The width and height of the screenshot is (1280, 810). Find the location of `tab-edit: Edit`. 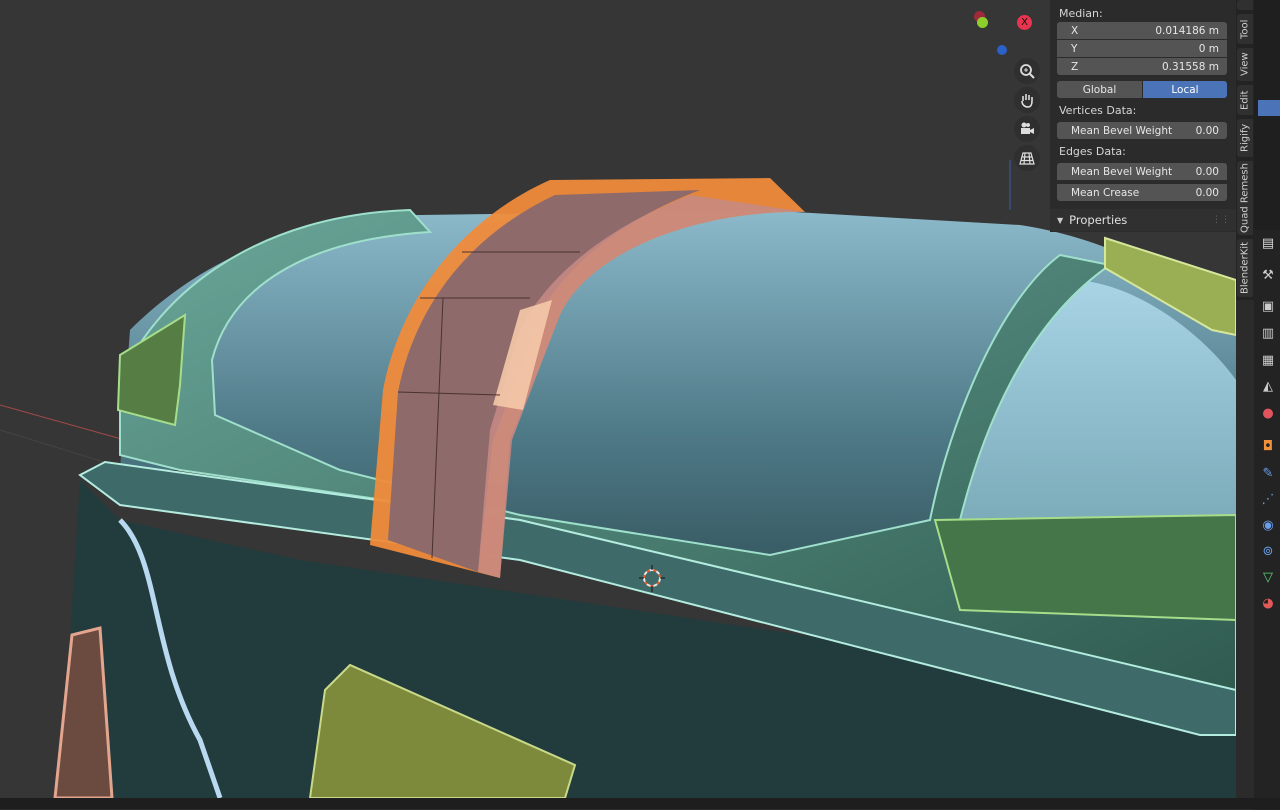

tab-edit: Edit is located at coordinates (1245, 100).